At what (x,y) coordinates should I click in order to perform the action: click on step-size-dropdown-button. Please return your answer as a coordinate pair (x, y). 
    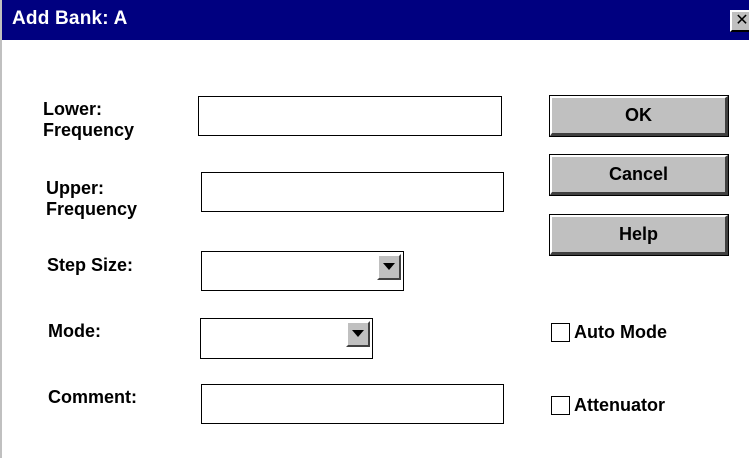
    Looking at the image, I should click on (389, 267).